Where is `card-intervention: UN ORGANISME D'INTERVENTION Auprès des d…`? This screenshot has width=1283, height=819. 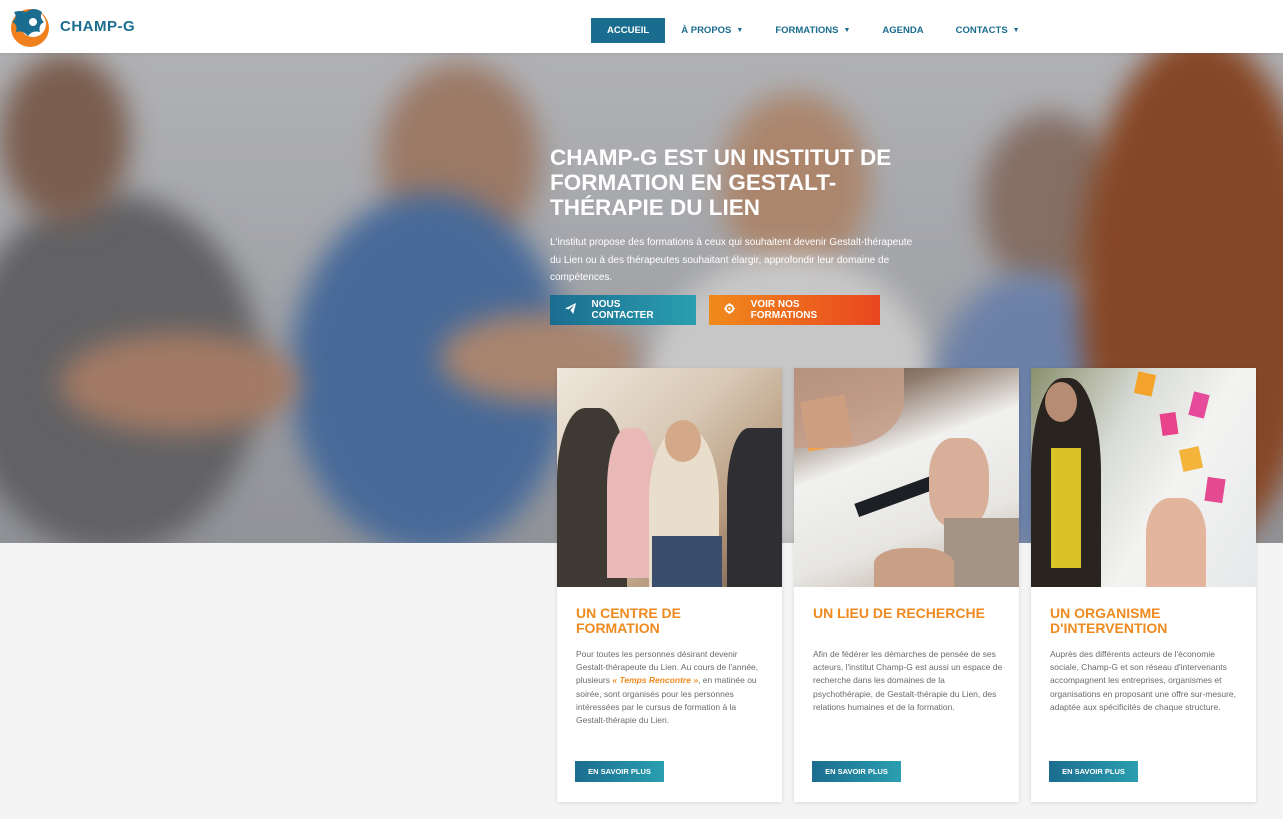
card-intervention: UN ORGANISME D'INTERVENTION Auprès des d… is located at coordinates (1143, 585).